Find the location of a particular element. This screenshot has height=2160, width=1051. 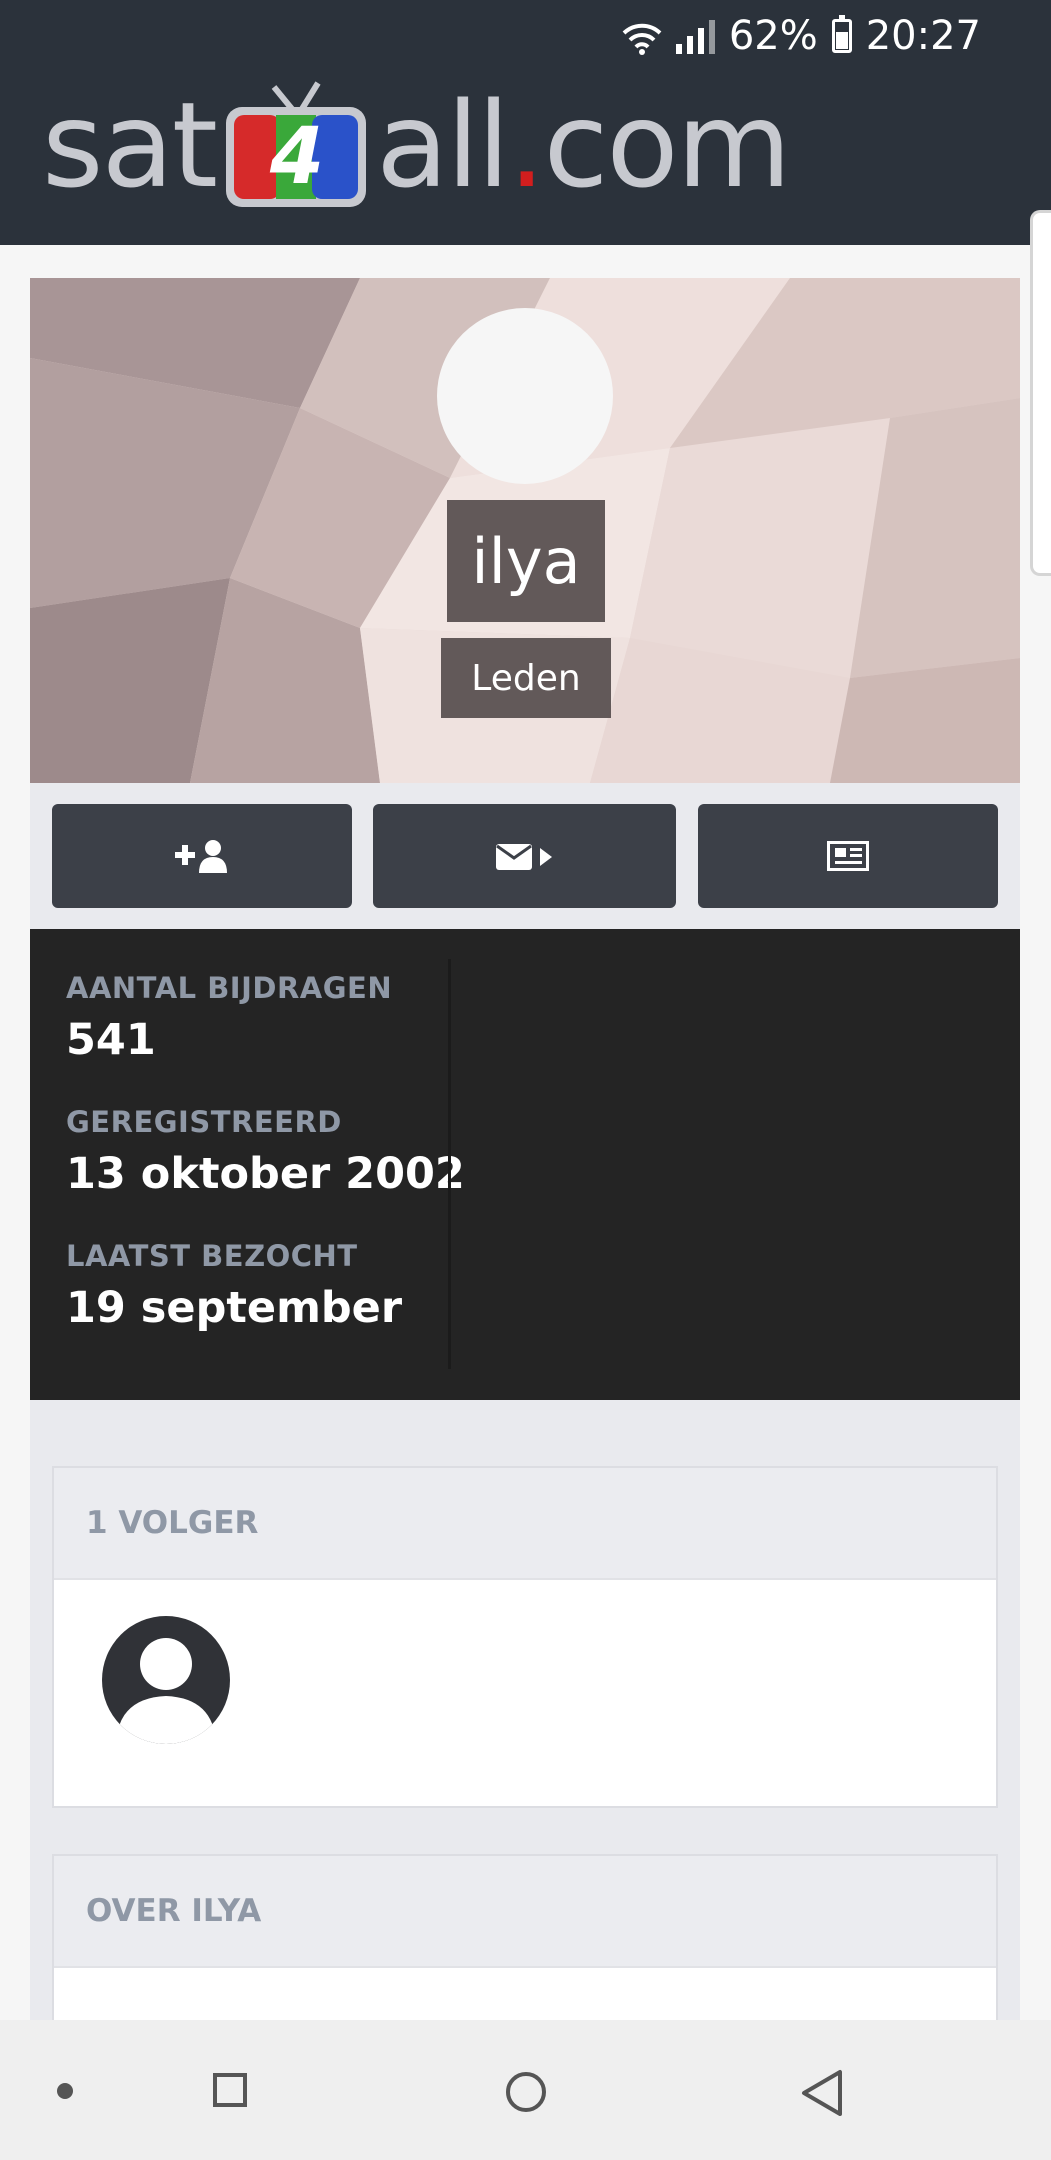

followers-panel: 1 VOLGER is located at coordinates (525, 1637).